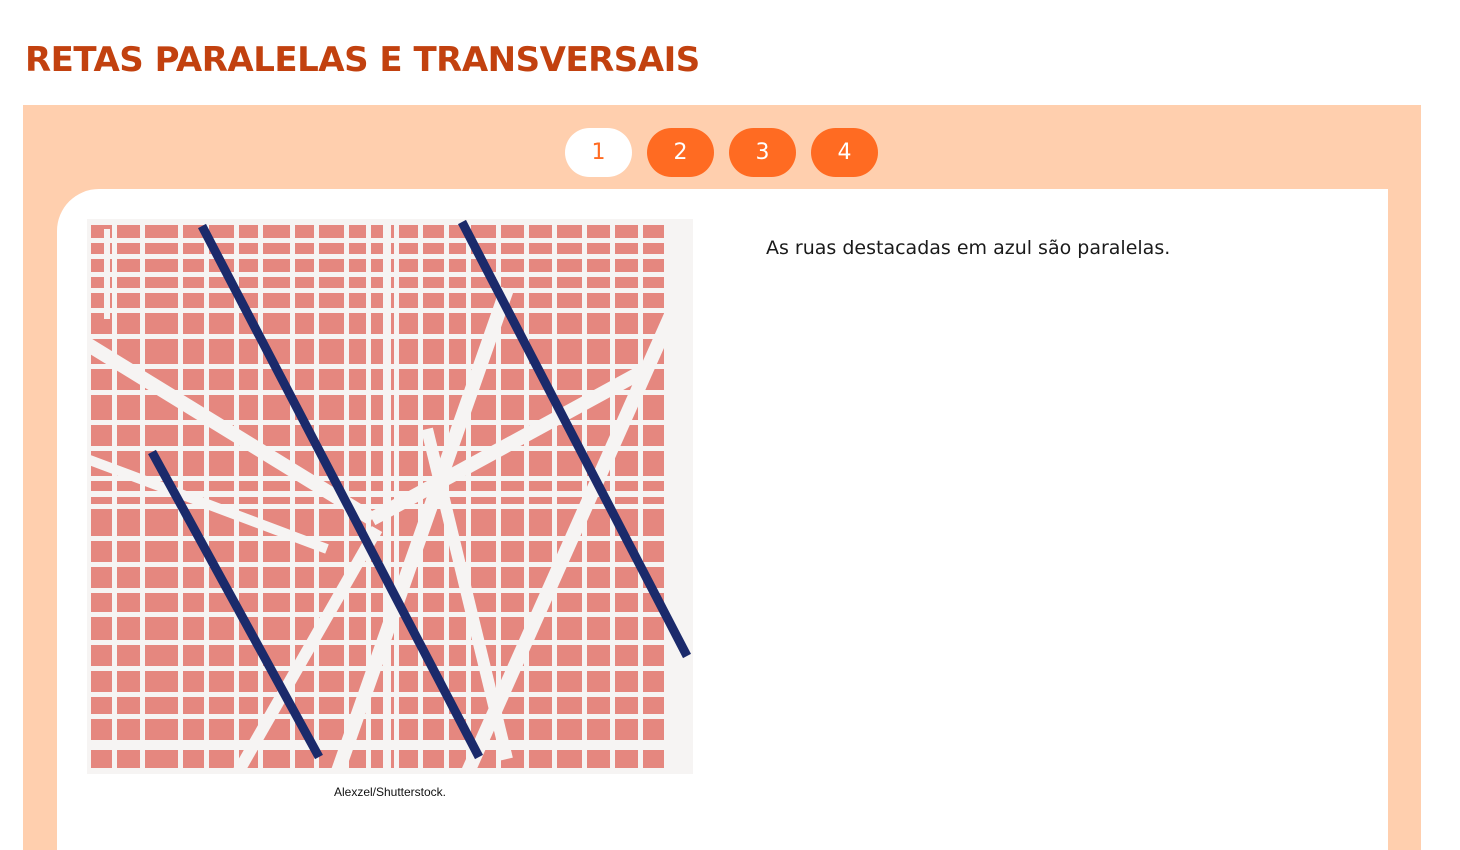 The height and width of the screenshot is (850, 1460). Describe the element at coordinates (680, 152) in the screenshot. I see `page-button-2: 2` at that location.